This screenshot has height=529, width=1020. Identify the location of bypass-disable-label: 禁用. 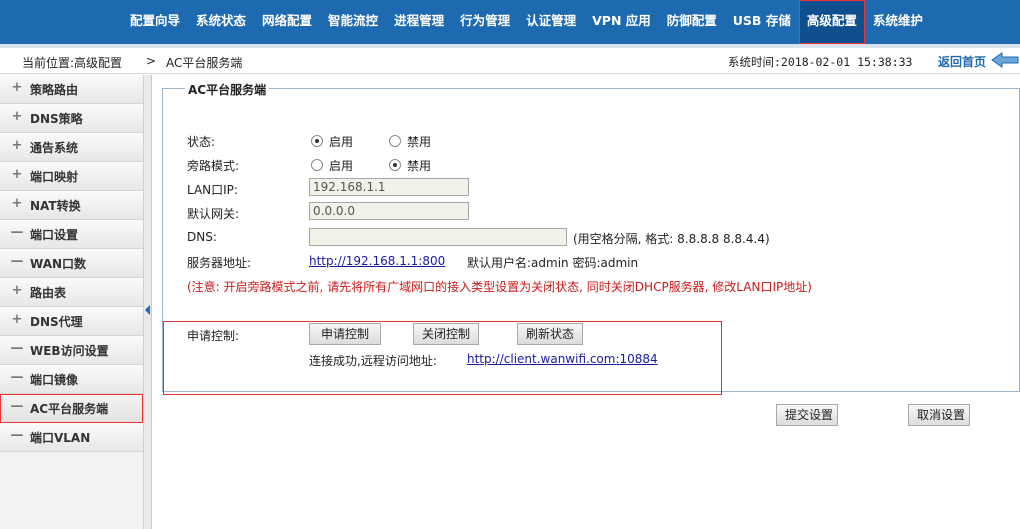
(419, 166).